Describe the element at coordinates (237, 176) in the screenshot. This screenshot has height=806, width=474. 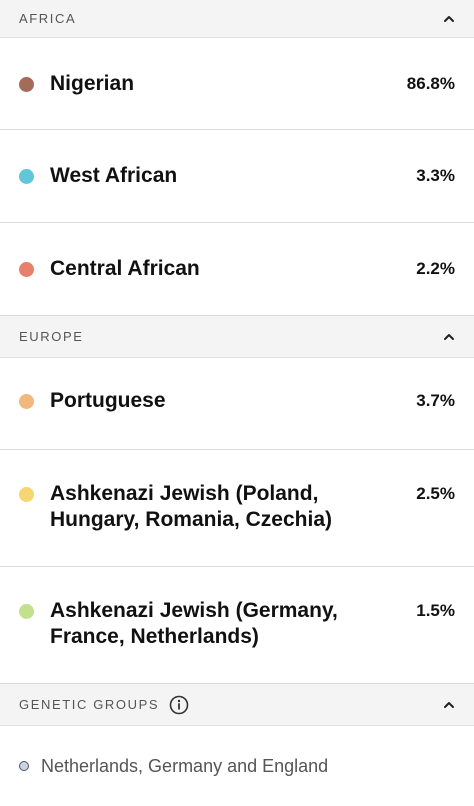
I see `ancestry-row-west-african: West African 3.3%` at that location.